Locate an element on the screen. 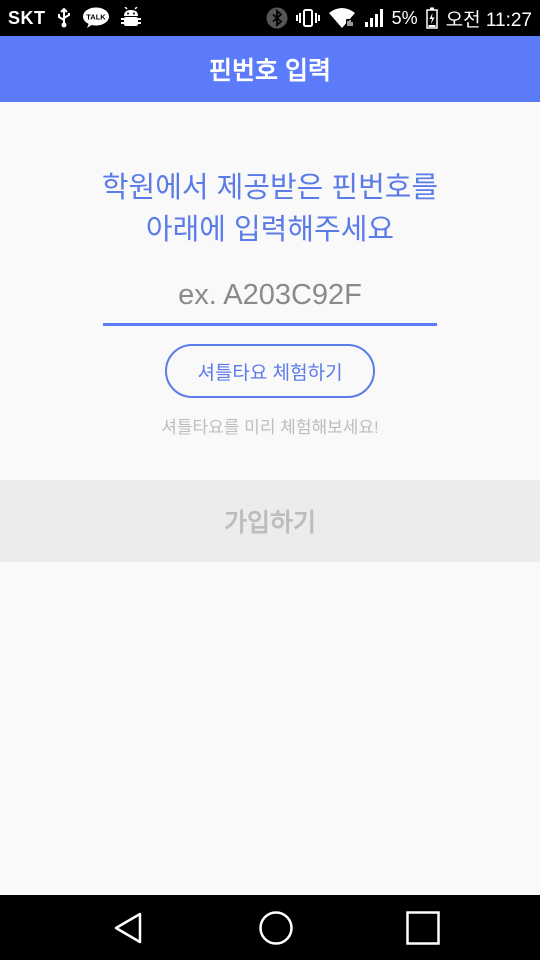  recents-icon is located at coordinates (423, 927).